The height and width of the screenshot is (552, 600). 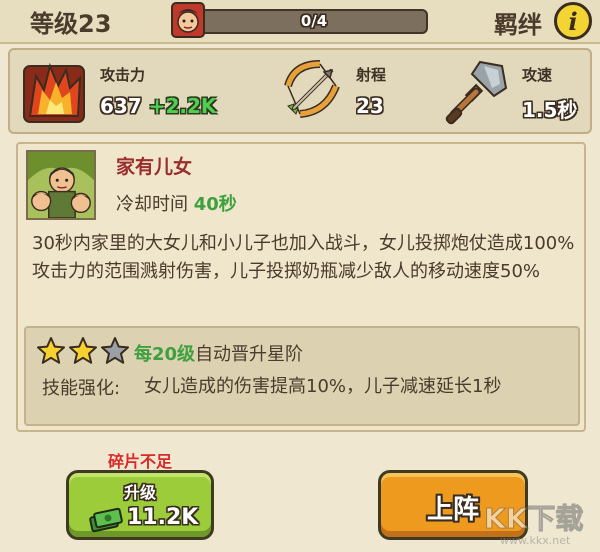 I want to click on header-bar: 等级23 0/4 羁绊 i, so click(x=300, y=22).